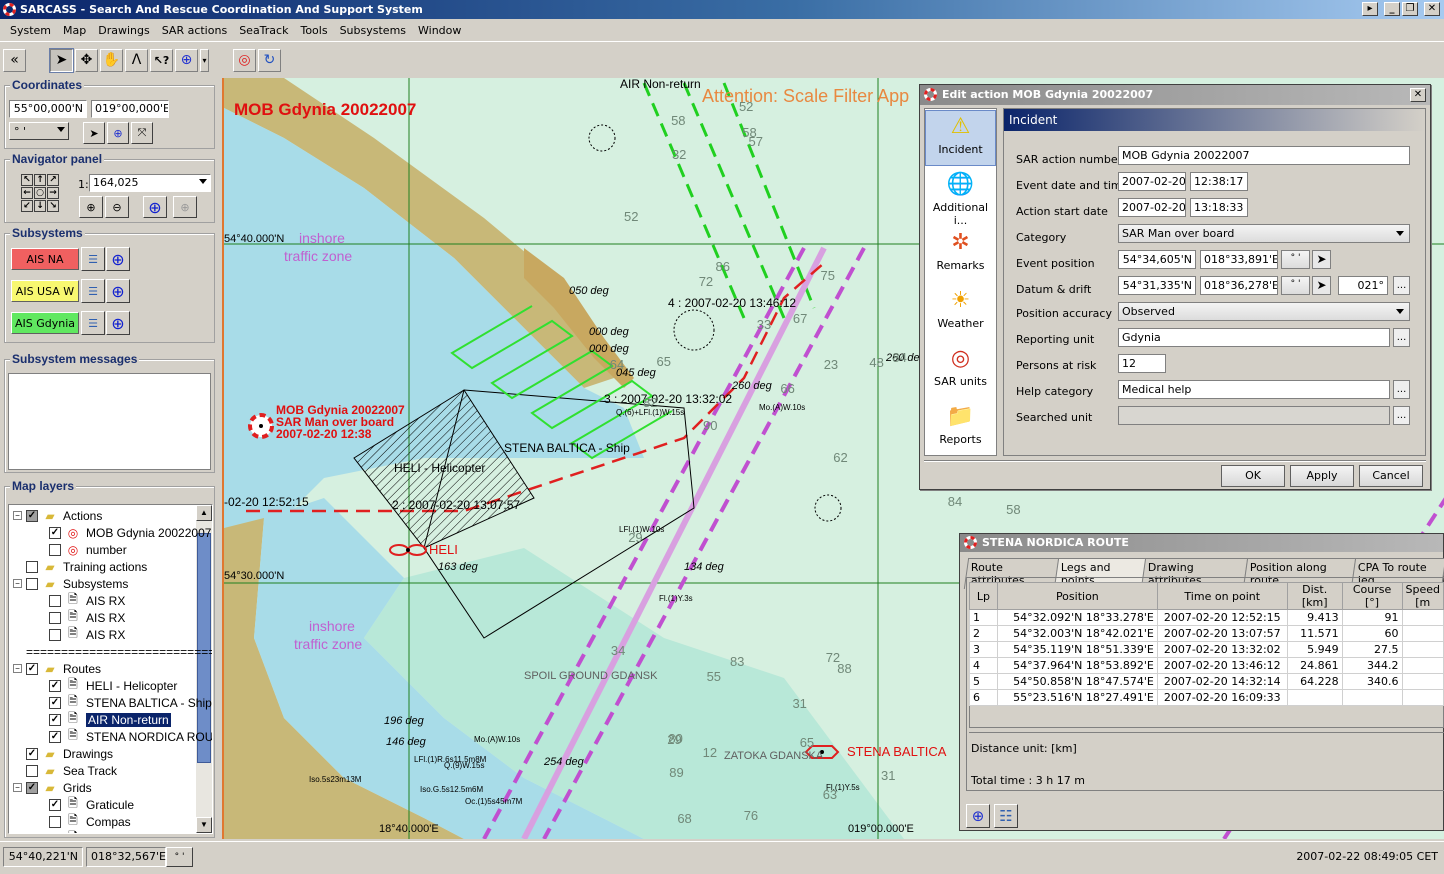 The width and height of the screenshot is (1444, 874). Describe the element at coordinates (65, 770) in the screenshot. I see `layer-tree-item: ▰ Sea Track` at that location.